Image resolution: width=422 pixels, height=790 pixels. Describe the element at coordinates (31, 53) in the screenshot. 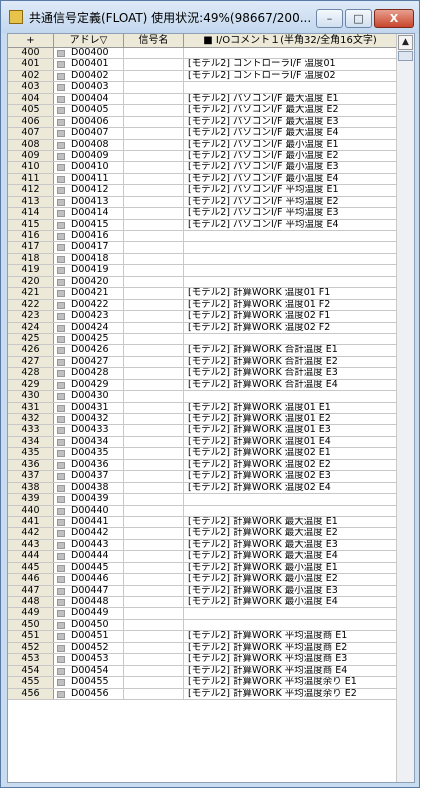

I see `row-number: 400` at that location.